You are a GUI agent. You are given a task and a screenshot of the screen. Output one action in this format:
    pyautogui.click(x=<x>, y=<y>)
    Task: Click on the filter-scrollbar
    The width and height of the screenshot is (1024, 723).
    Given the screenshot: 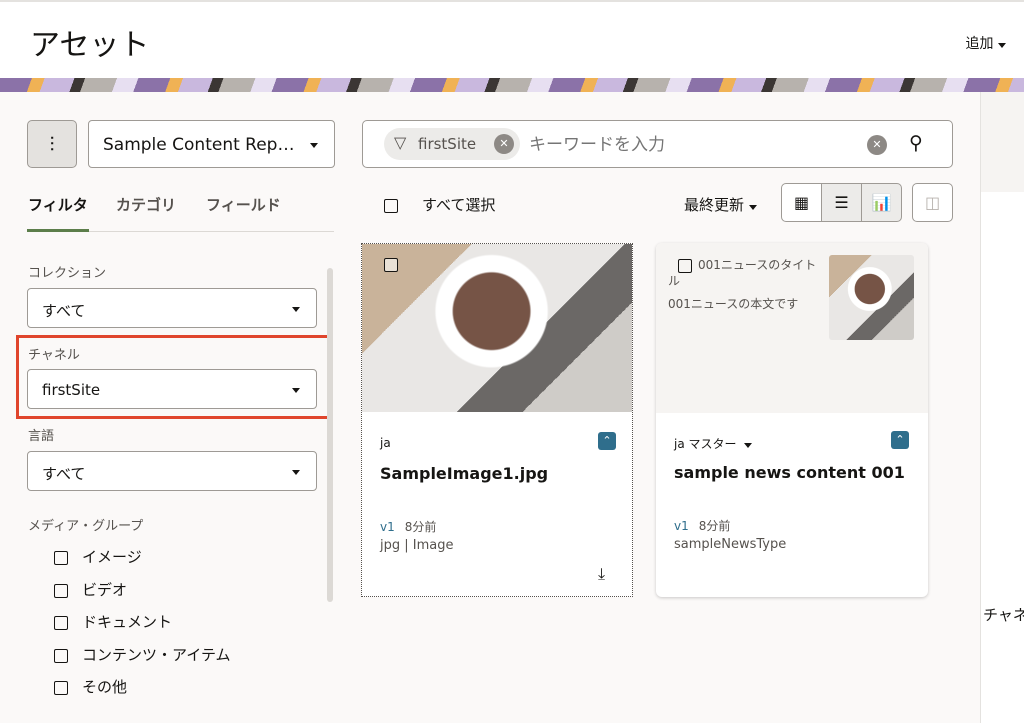 What is the action you would take?
    pyautogui.click(x=330, y=435)
    